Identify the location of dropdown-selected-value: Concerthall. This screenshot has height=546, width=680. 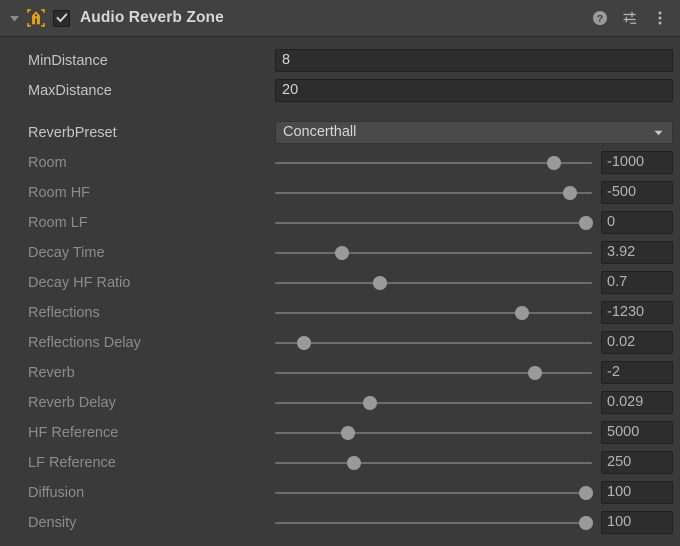
(320, 132).